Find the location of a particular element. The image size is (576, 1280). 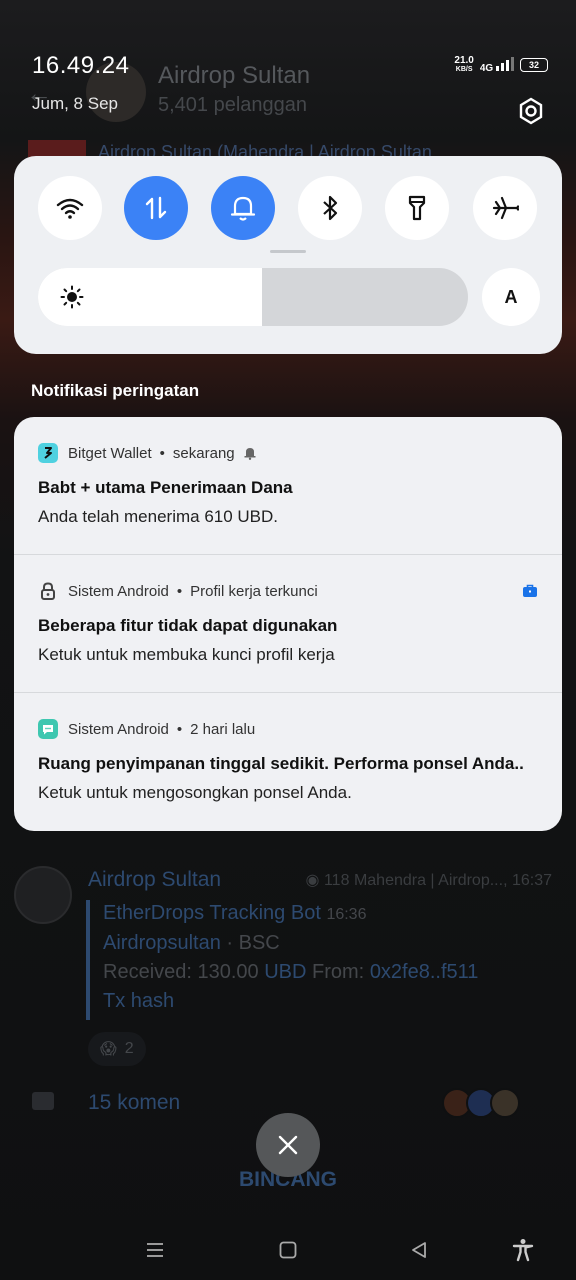

post-line-1: Airdropsultan · BSC is located at coordinates (191, 943).